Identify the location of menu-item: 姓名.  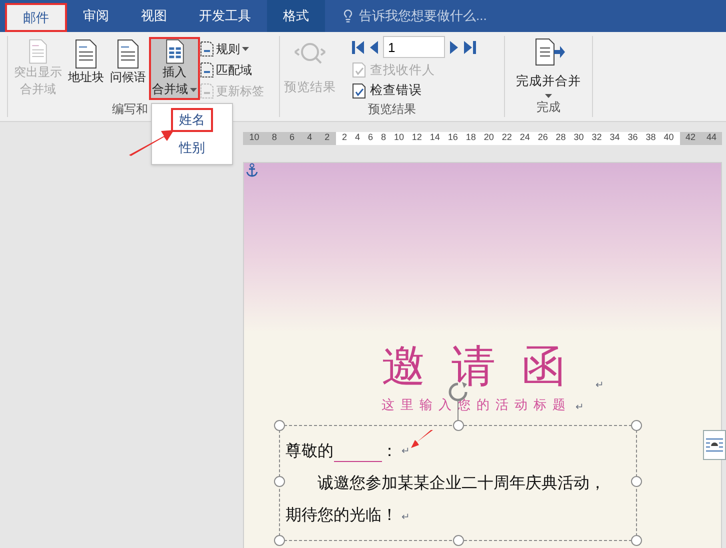
(192, 120).